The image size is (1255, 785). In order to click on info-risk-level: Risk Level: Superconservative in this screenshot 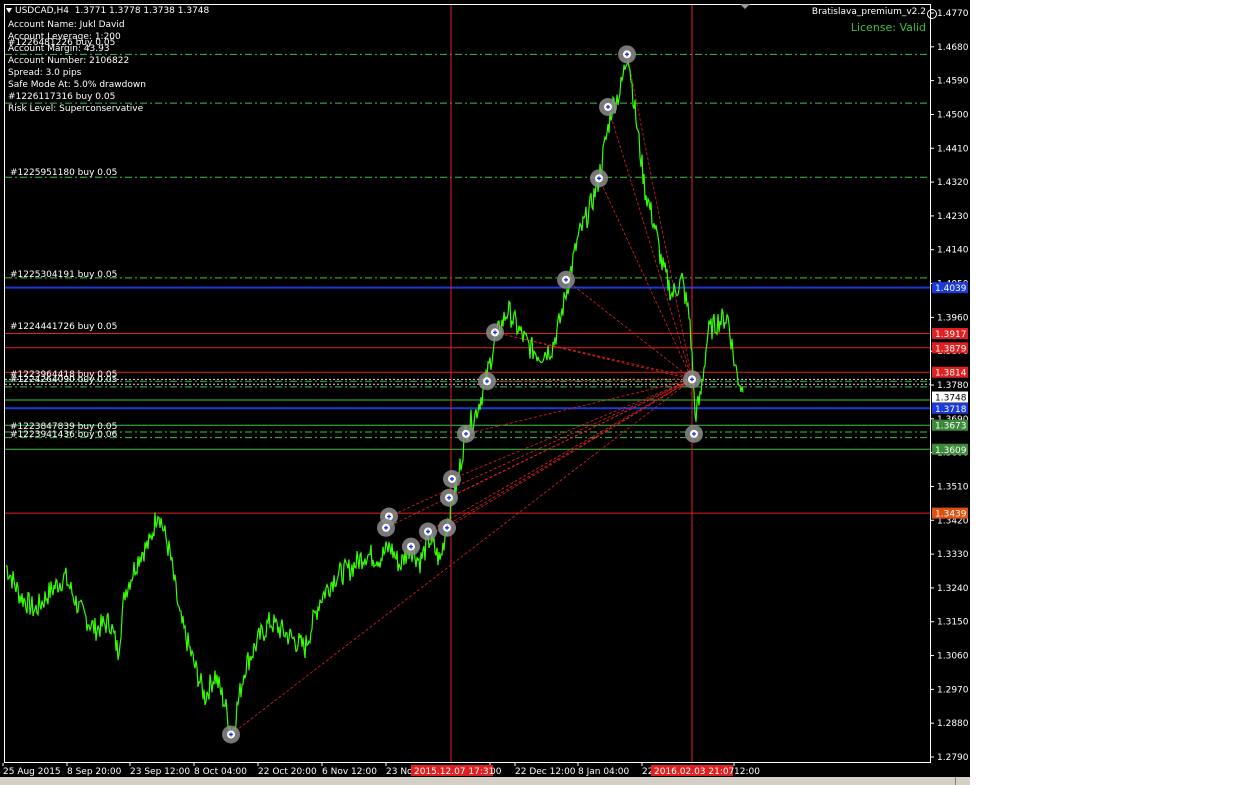, I will do `click(76, 109)`.